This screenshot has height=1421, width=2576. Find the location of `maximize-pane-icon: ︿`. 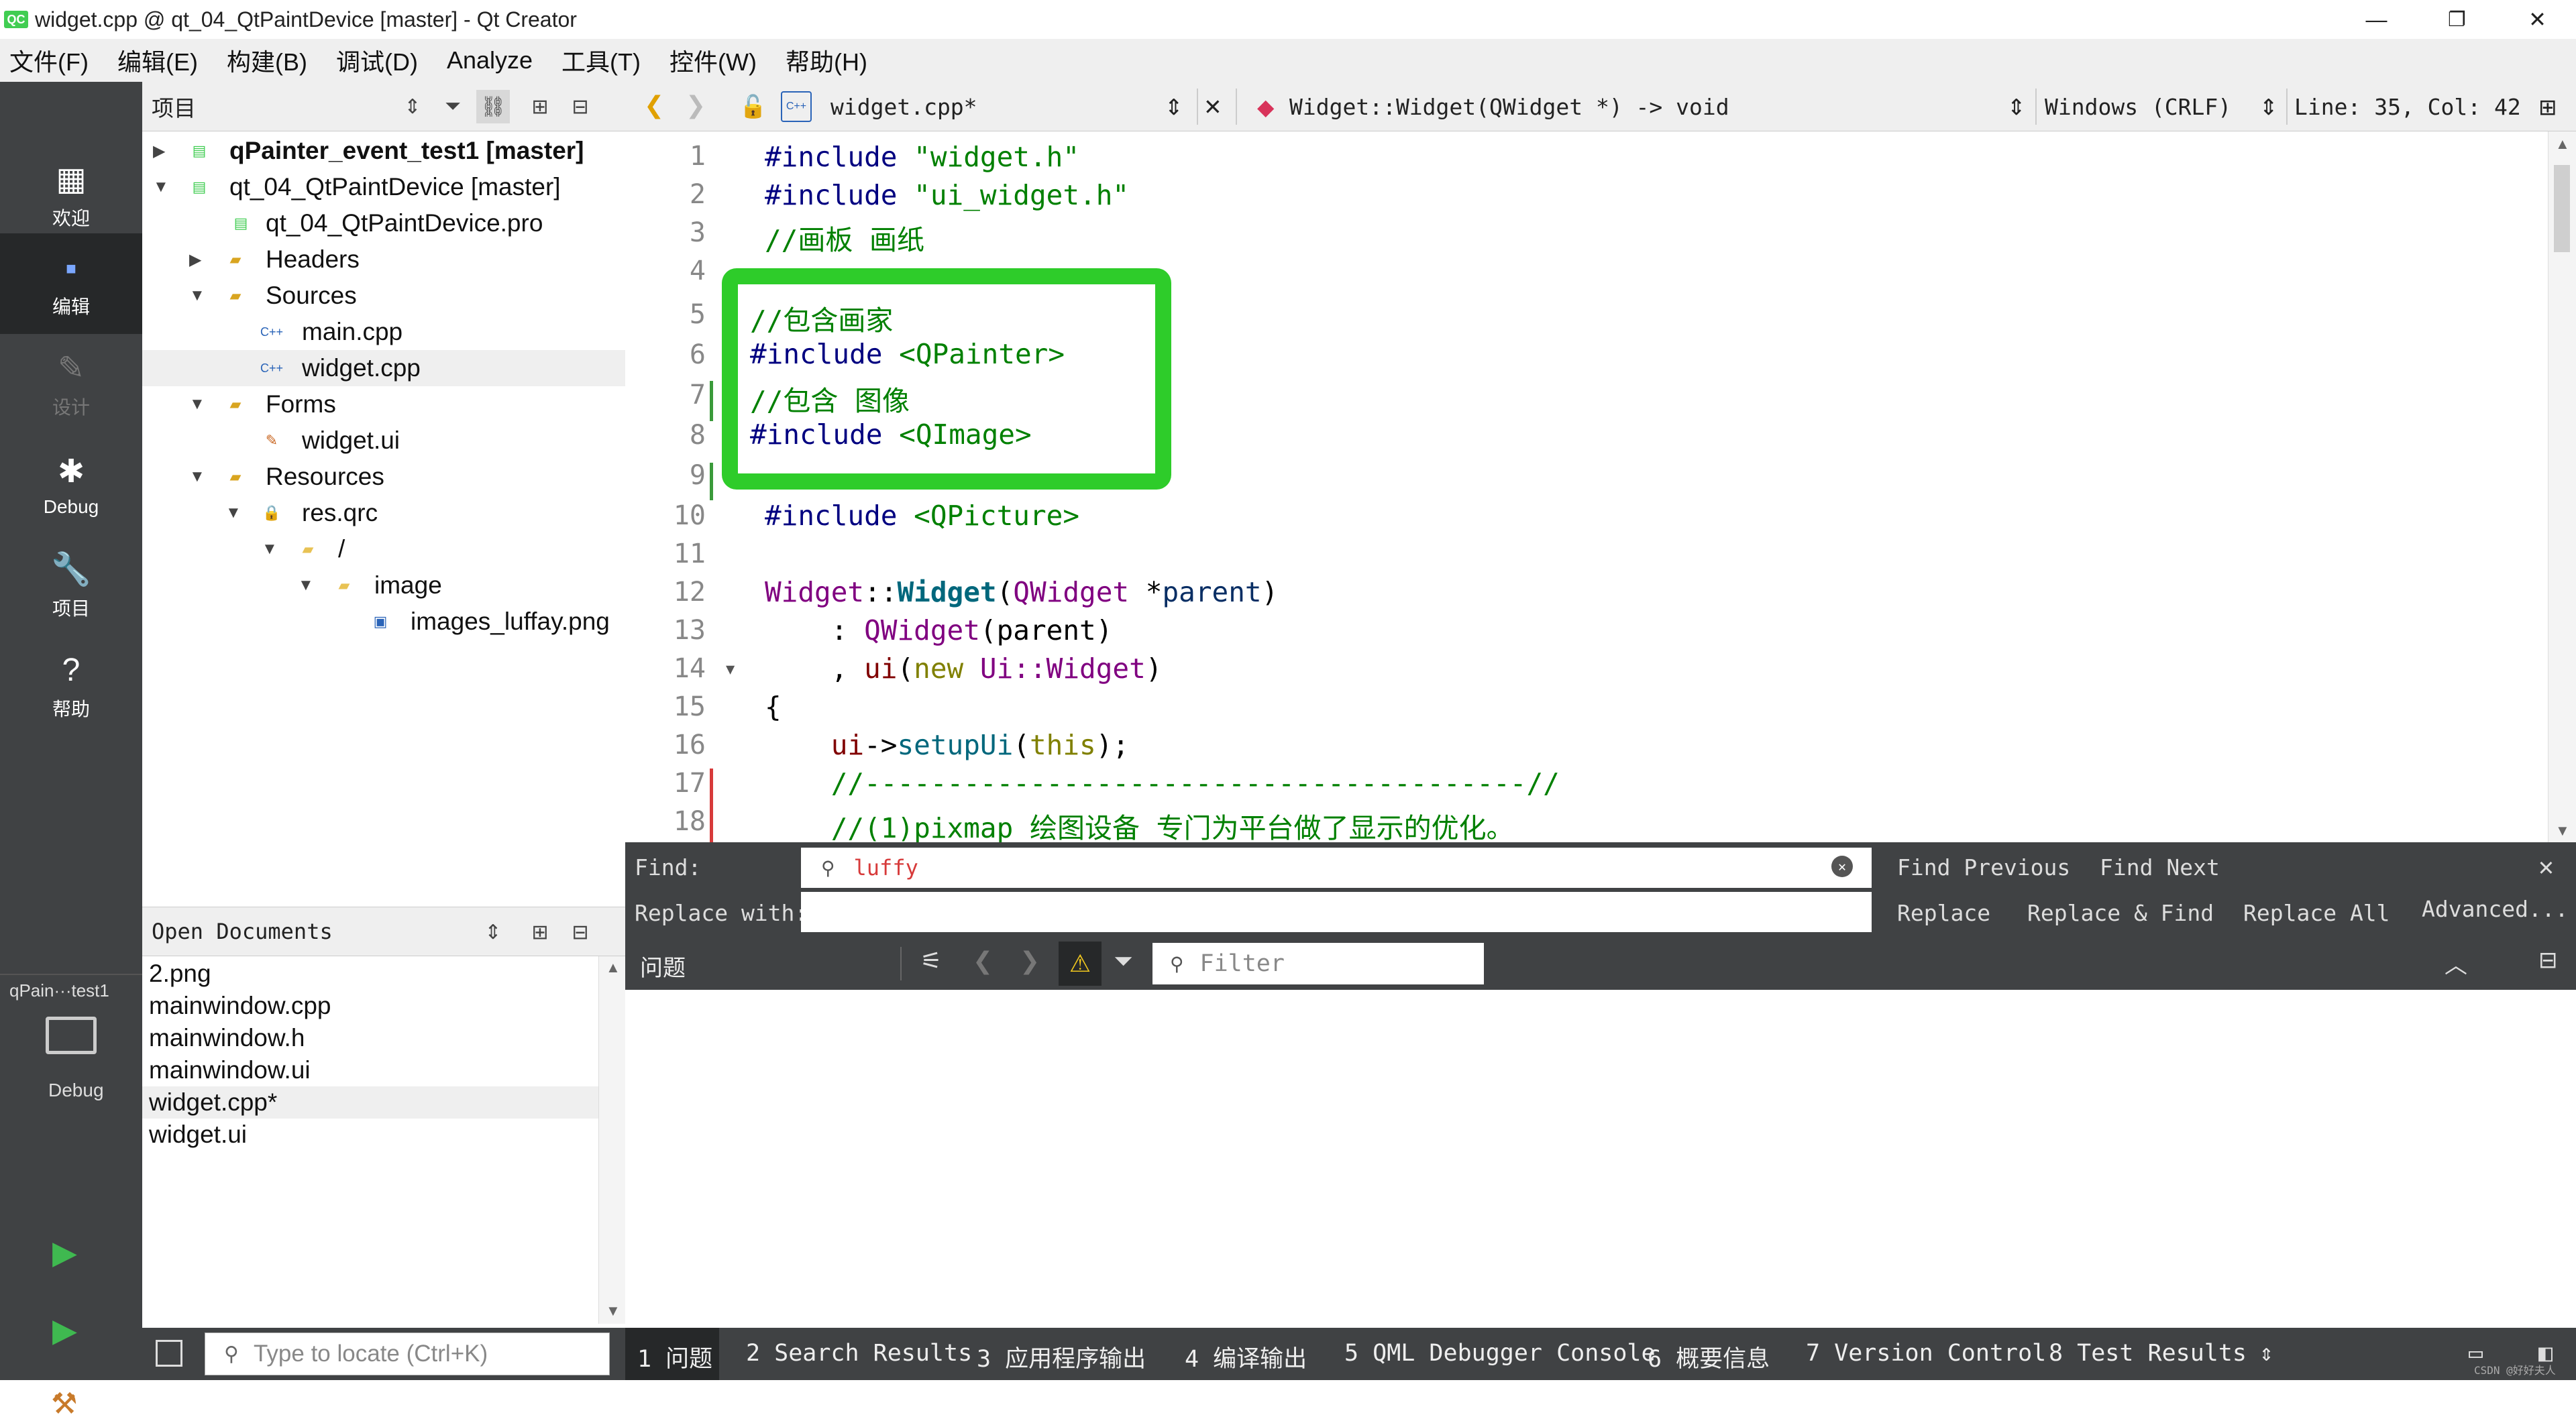

maximize-pane-icon: ︿ is located at coordinates (2456, 964).